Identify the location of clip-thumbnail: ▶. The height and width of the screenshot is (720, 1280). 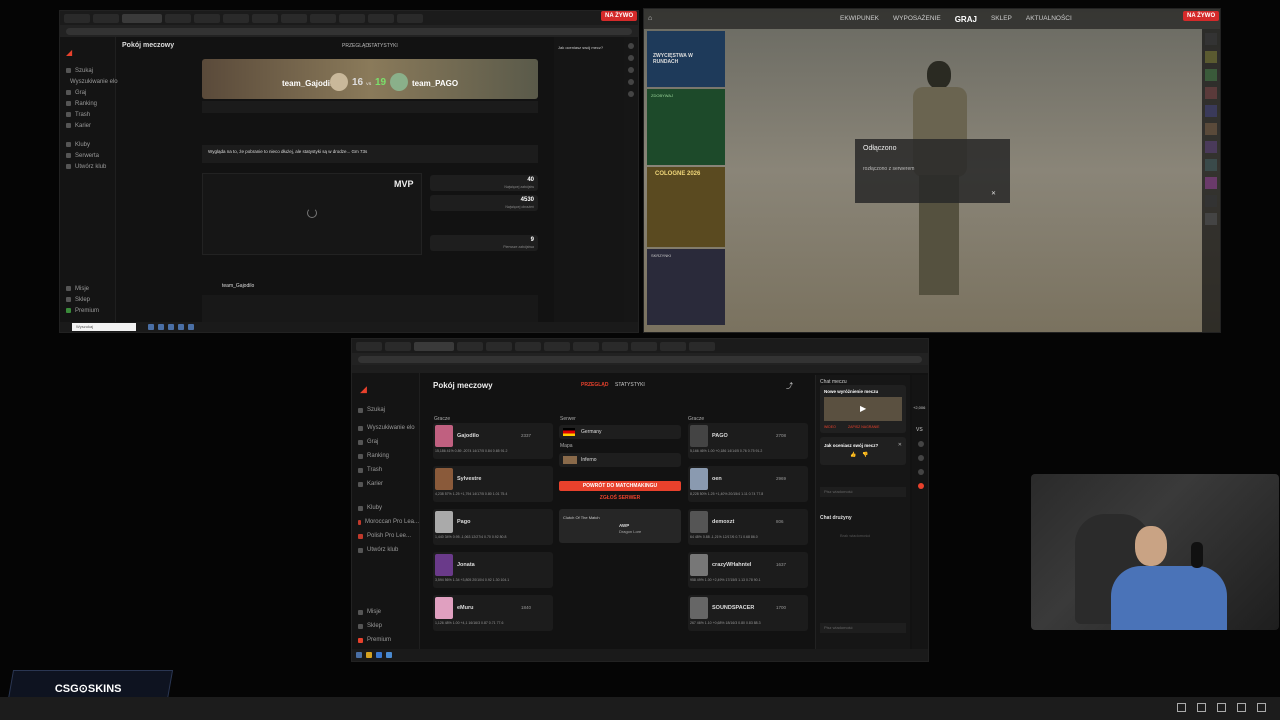
(863, 409).